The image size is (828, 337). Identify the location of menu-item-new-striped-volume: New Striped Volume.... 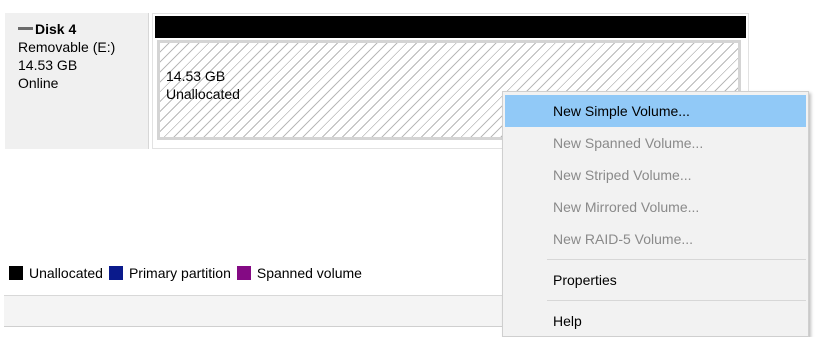
(655, 175).